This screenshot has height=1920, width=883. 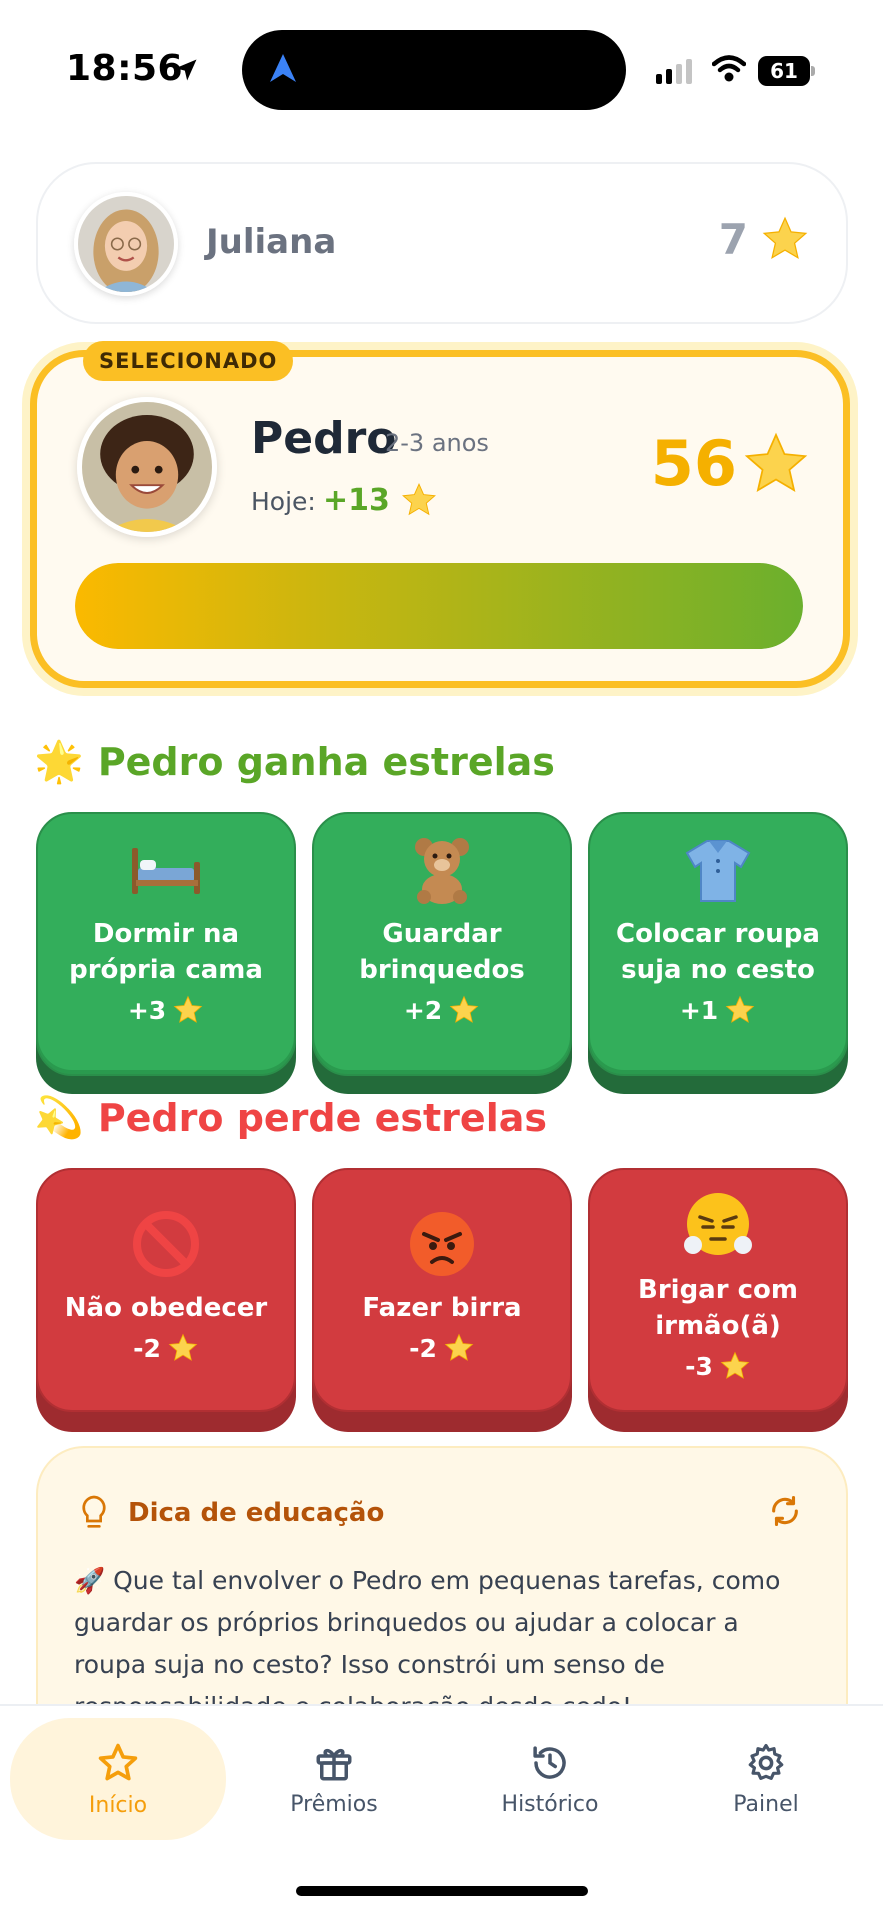 What do you see at coordinates (166, 1308) in the screenshot?
I see `lose-label-line1: Não obedecer` at bounding box center [166, 1308].